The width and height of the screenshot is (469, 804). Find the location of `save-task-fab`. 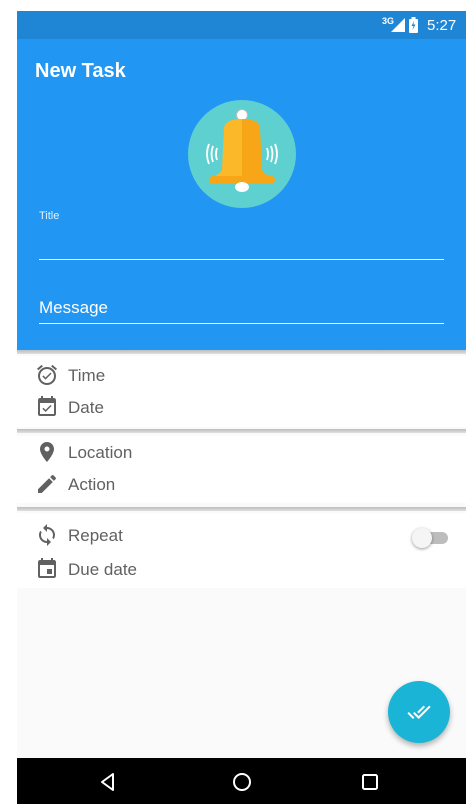

save-task-fab is located at coordinates (419, 712).